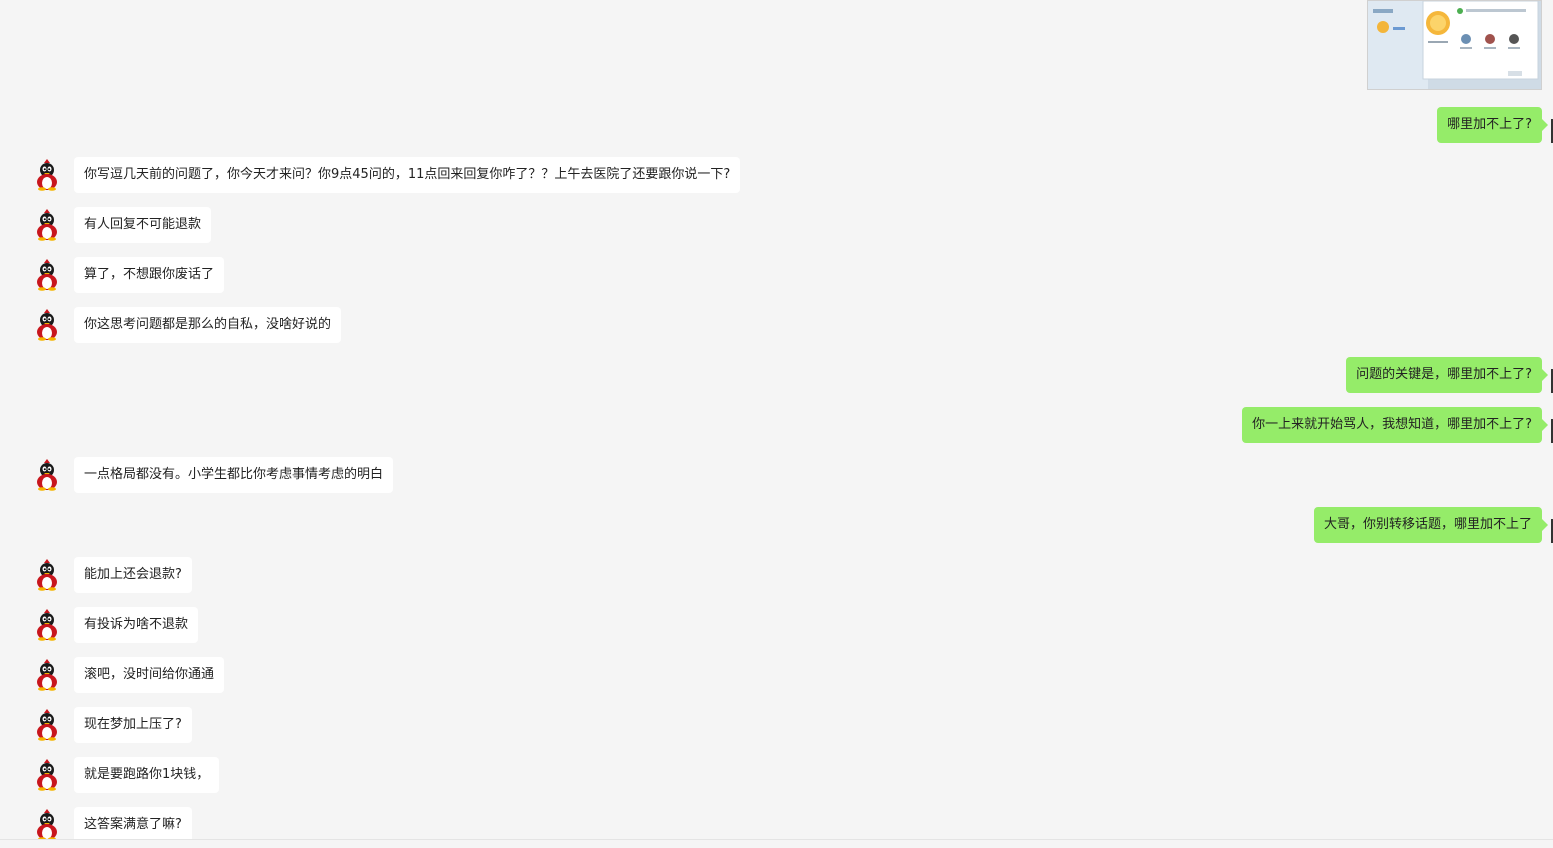  Describe the element at coordinates (776, 45) in the screenshot. I see `message-row` at that location.